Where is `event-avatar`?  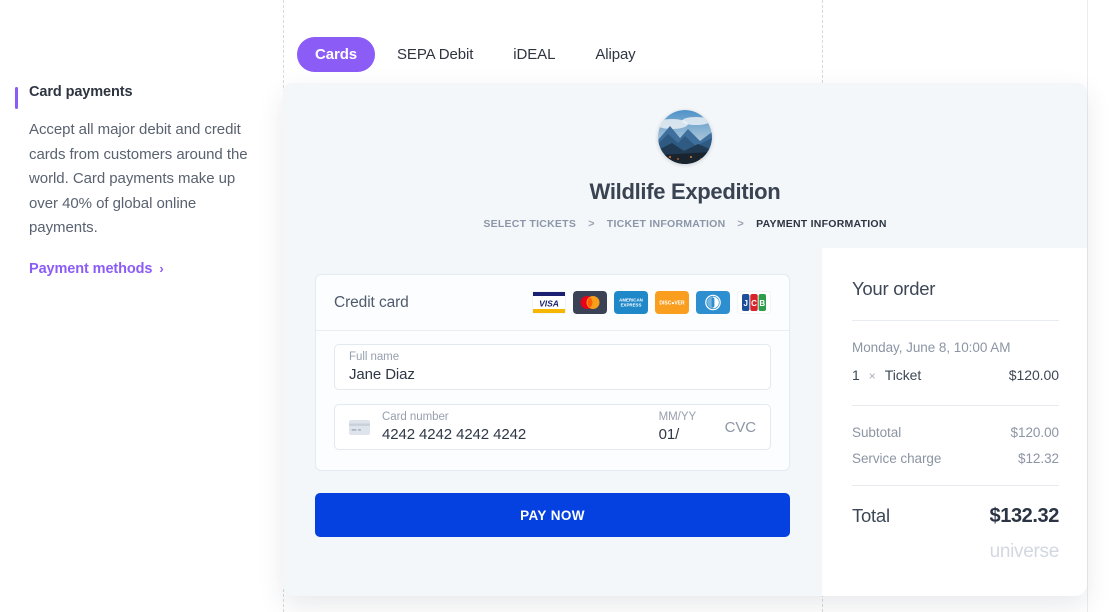
event-avatar is located at coordinates (685, 137).